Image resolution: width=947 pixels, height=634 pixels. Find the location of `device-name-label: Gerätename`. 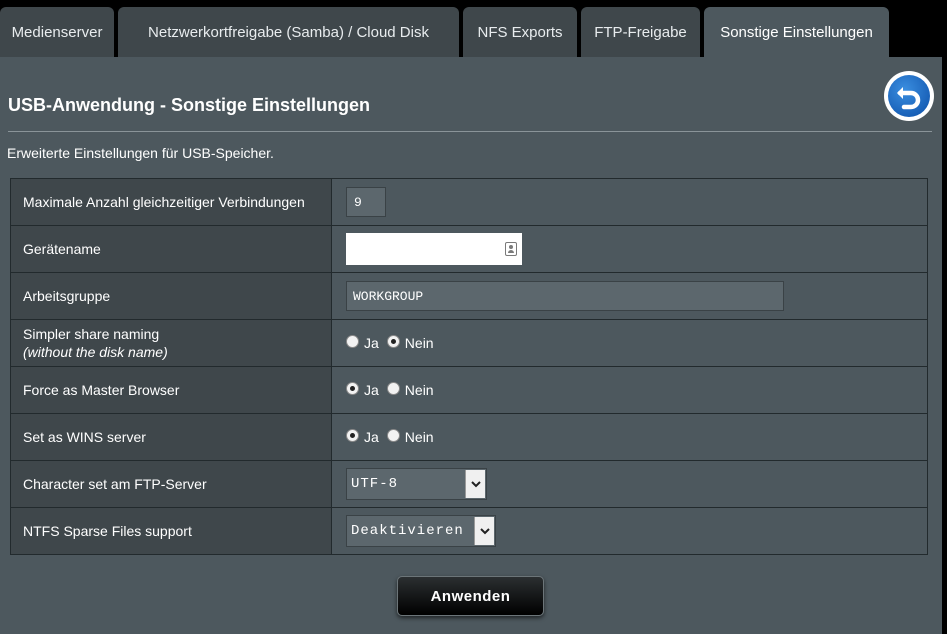

device-name-label: Gerätename is located at coordinates (171, 249).